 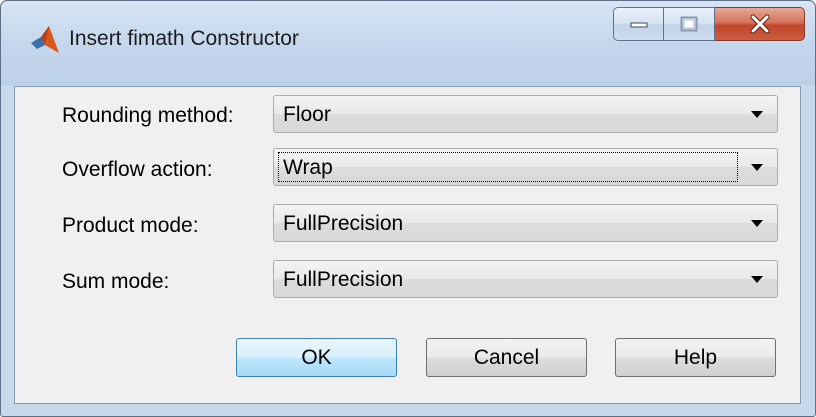 I want to click on maximize-button, so click(x=689, y=24).